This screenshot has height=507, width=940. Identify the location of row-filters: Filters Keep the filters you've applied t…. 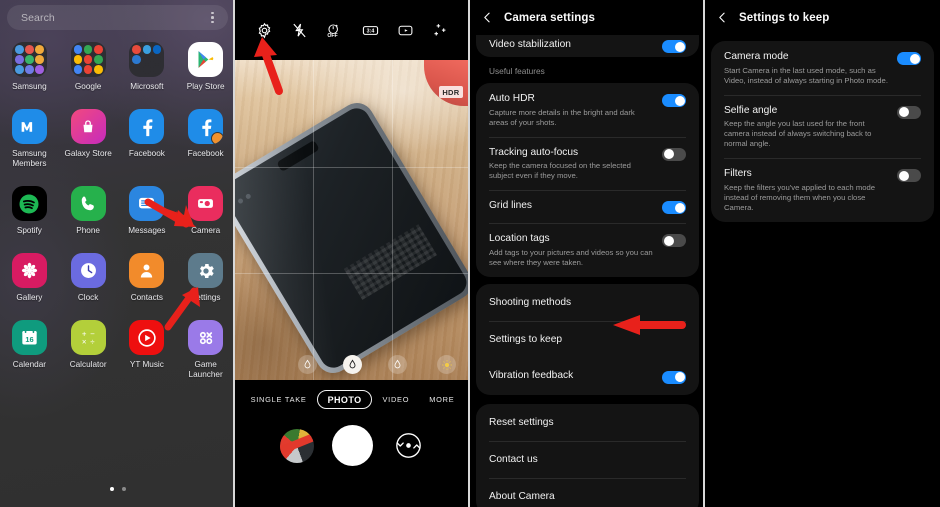
(822, 190).